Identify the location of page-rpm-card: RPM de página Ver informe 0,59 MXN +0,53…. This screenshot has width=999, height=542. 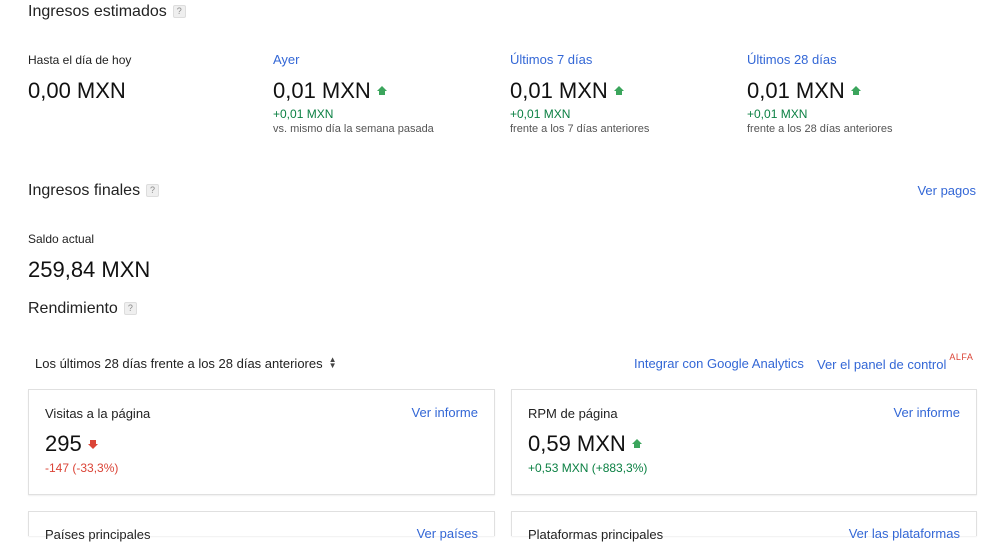
(744, 442).